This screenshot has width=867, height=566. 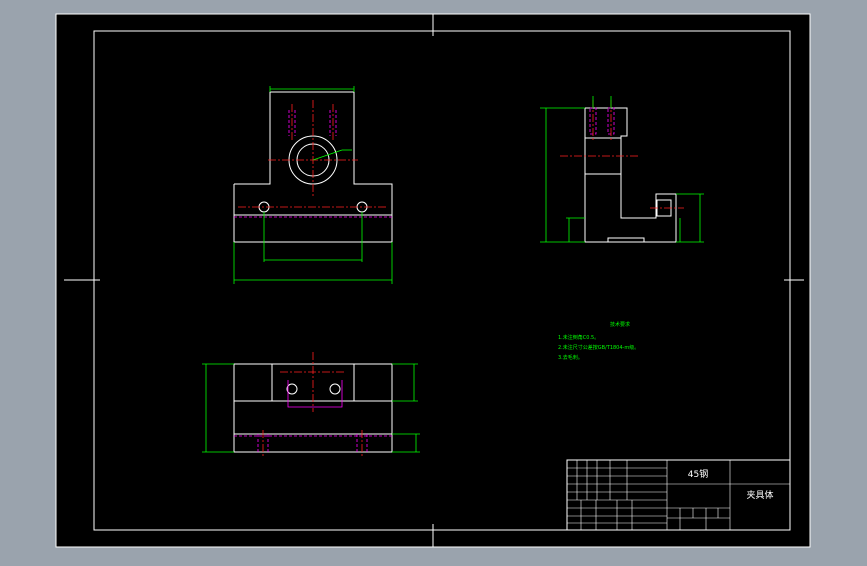 I want to click on part-name-label: 夹具体, so click(x=759, y=495).